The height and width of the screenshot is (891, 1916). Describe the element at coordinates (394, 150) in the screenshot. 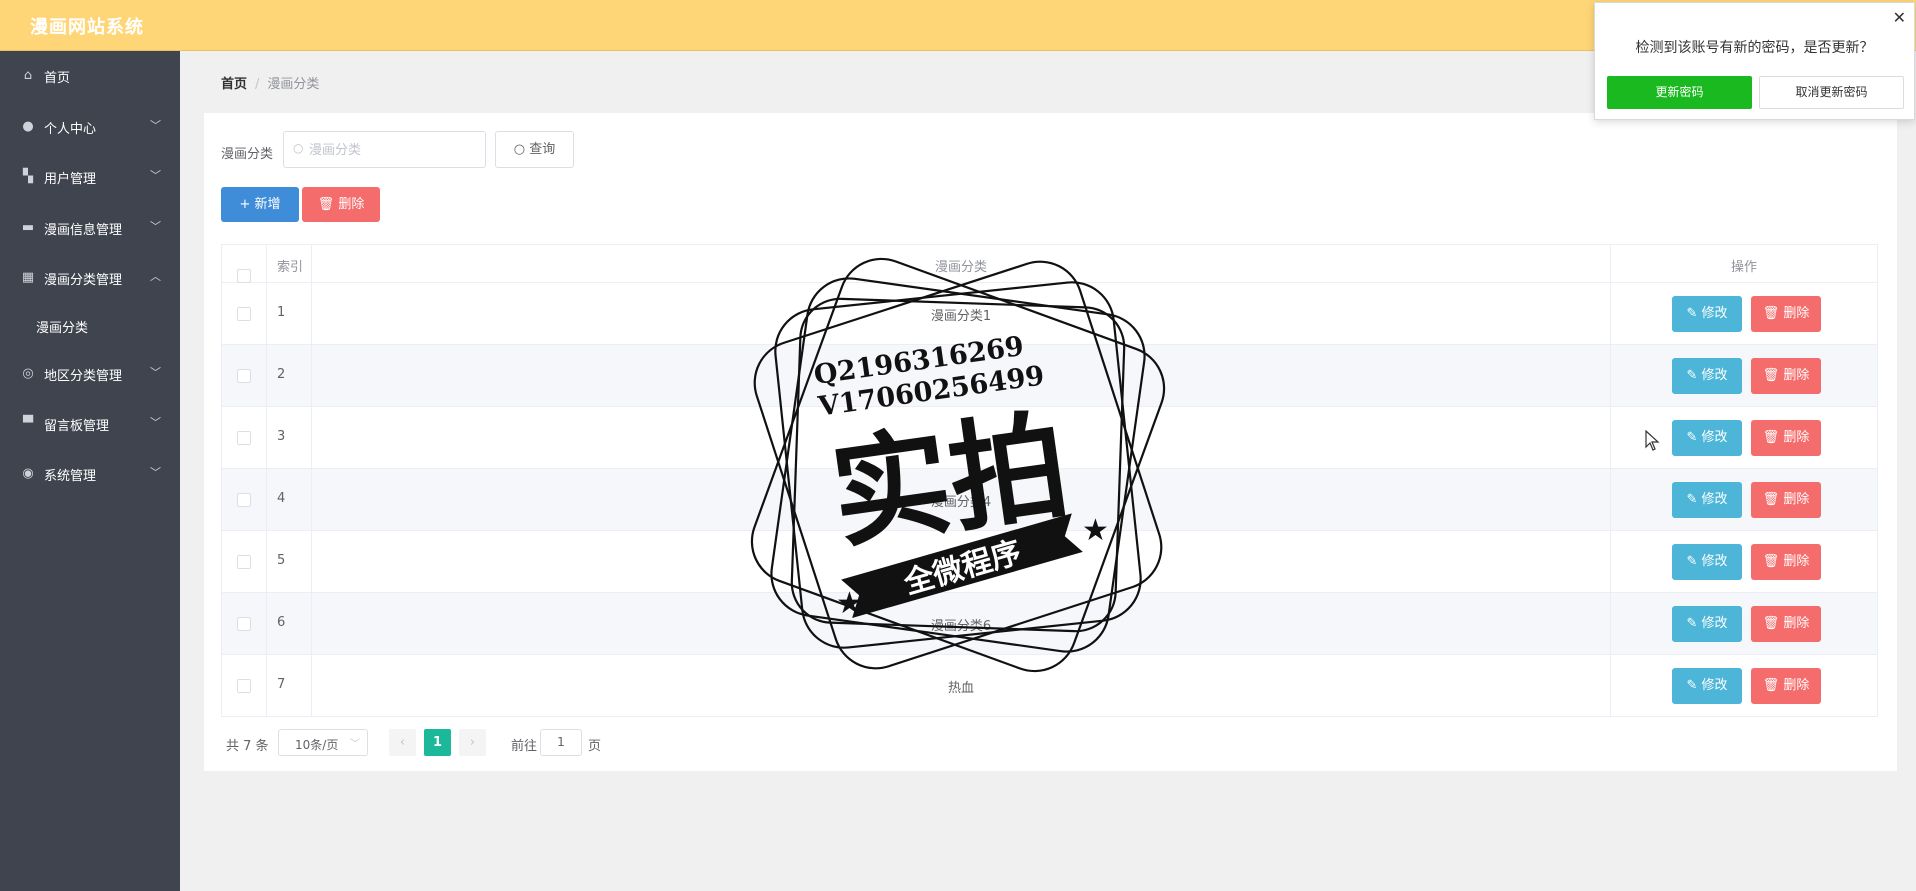

I see `search-input` at that location.